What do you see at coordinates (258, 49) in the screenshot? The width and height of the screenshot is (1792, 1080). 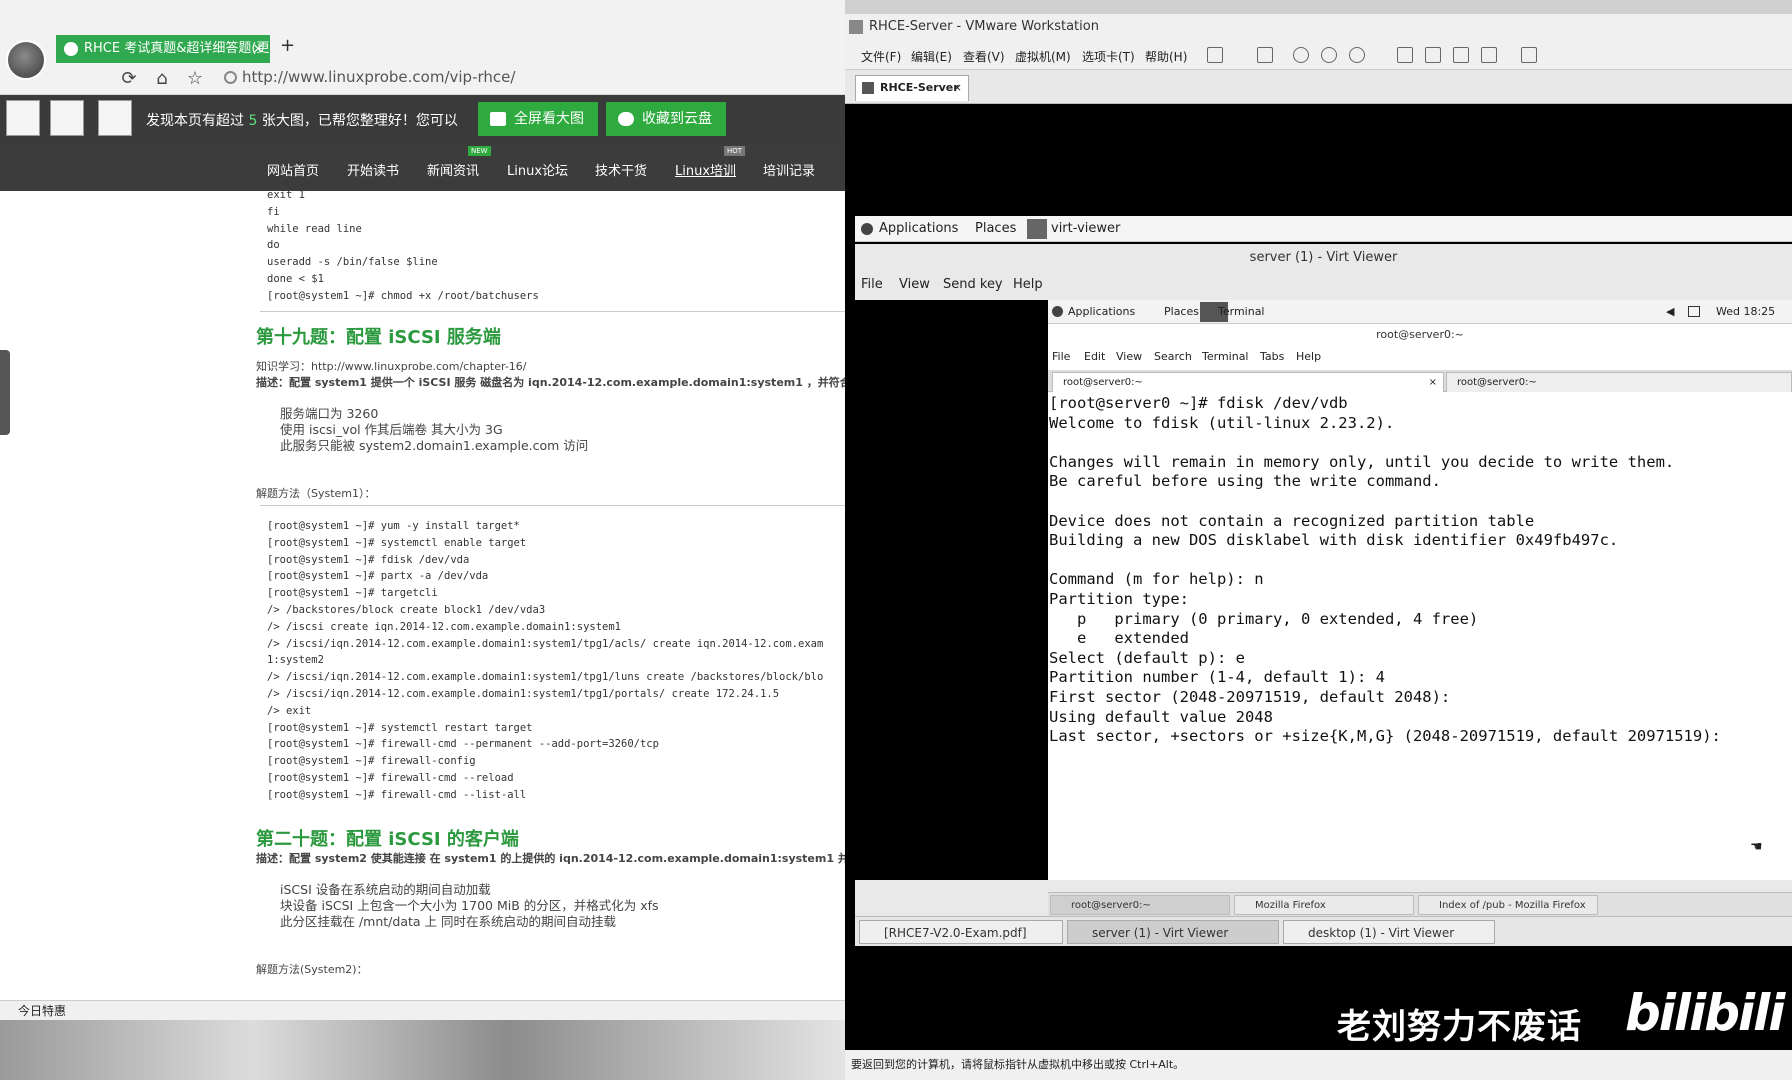 I see `tab-close-icon: ×` at bounding box center [258, 49].